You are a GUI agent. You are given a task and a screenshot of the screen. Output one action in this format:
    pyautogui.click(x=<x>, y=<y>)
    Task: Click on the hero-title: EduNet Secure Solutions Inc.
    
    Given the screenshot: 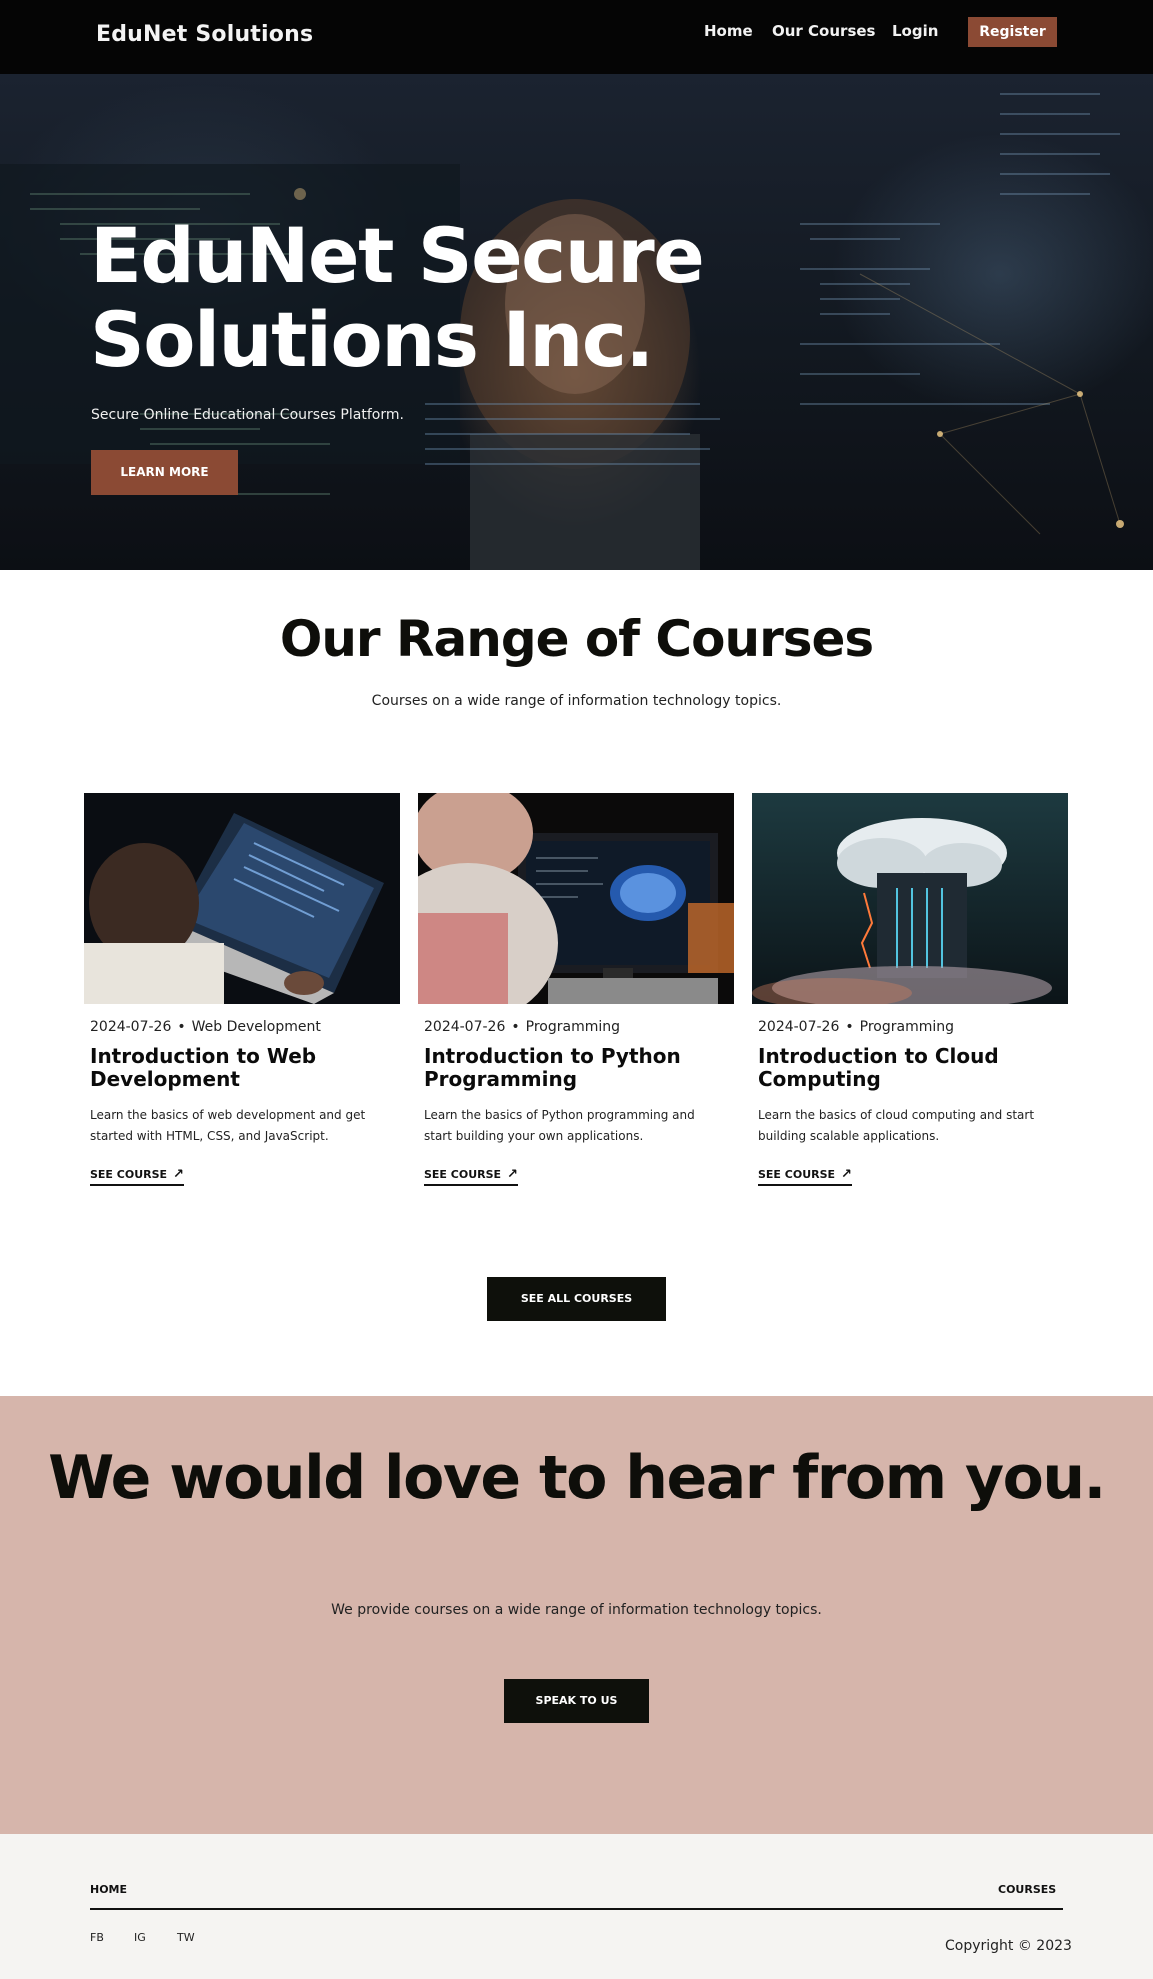 What is the action you would take?
    pyautogui.click(x=397, y=297)
    